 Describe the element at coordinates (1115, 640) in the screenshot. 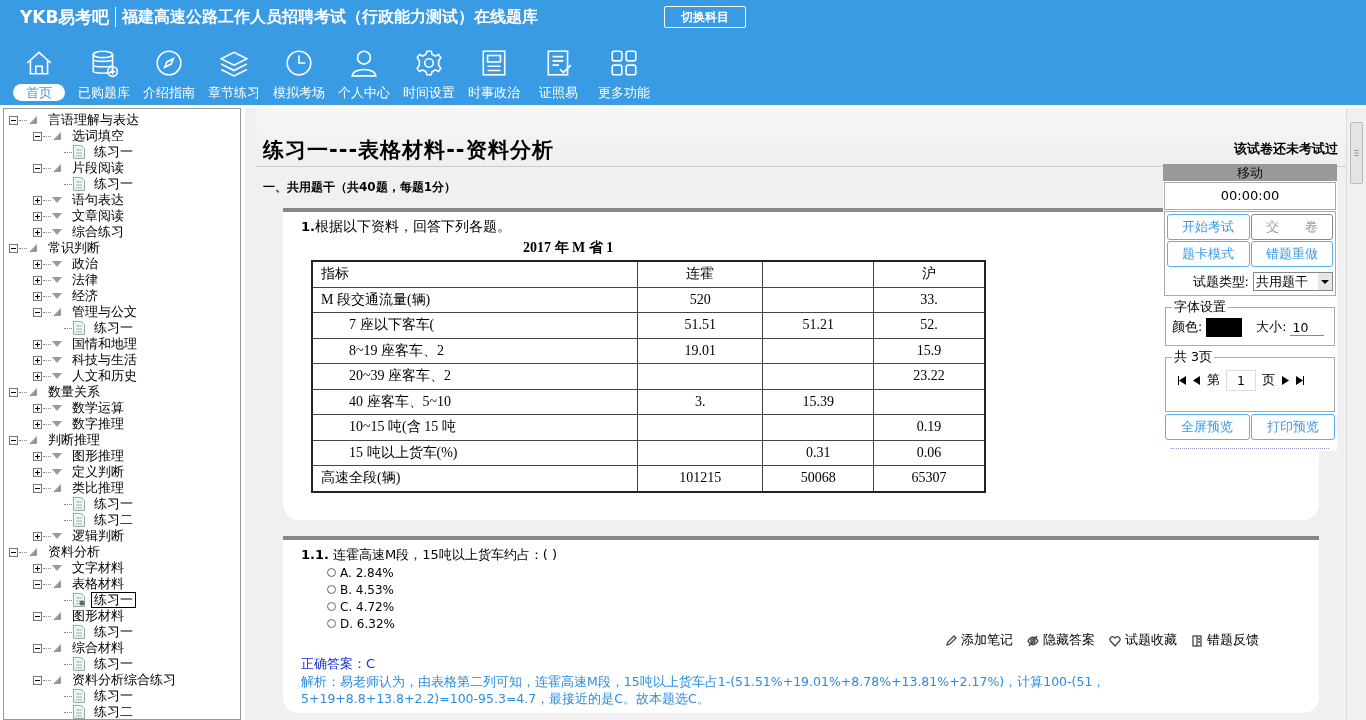

I see `heart-icon` at that location.